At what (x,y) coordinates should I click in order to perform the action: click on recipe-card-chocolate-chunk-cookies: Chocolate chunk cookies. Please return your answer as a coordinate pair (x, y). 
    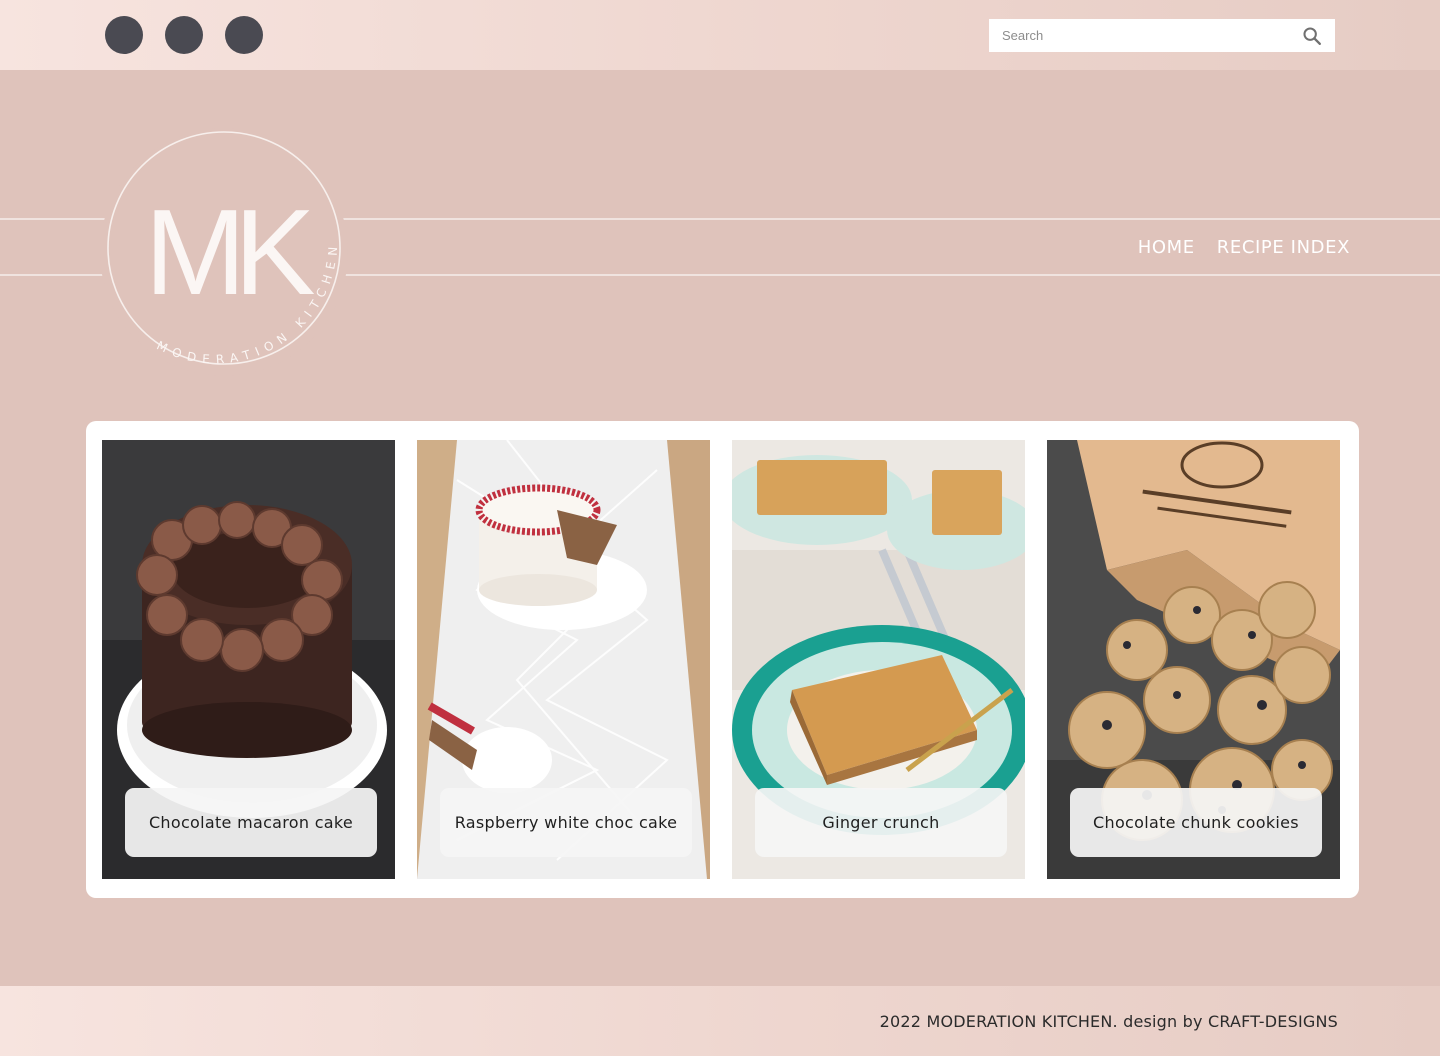
    Looking at the image, I should click on (1193, 659).